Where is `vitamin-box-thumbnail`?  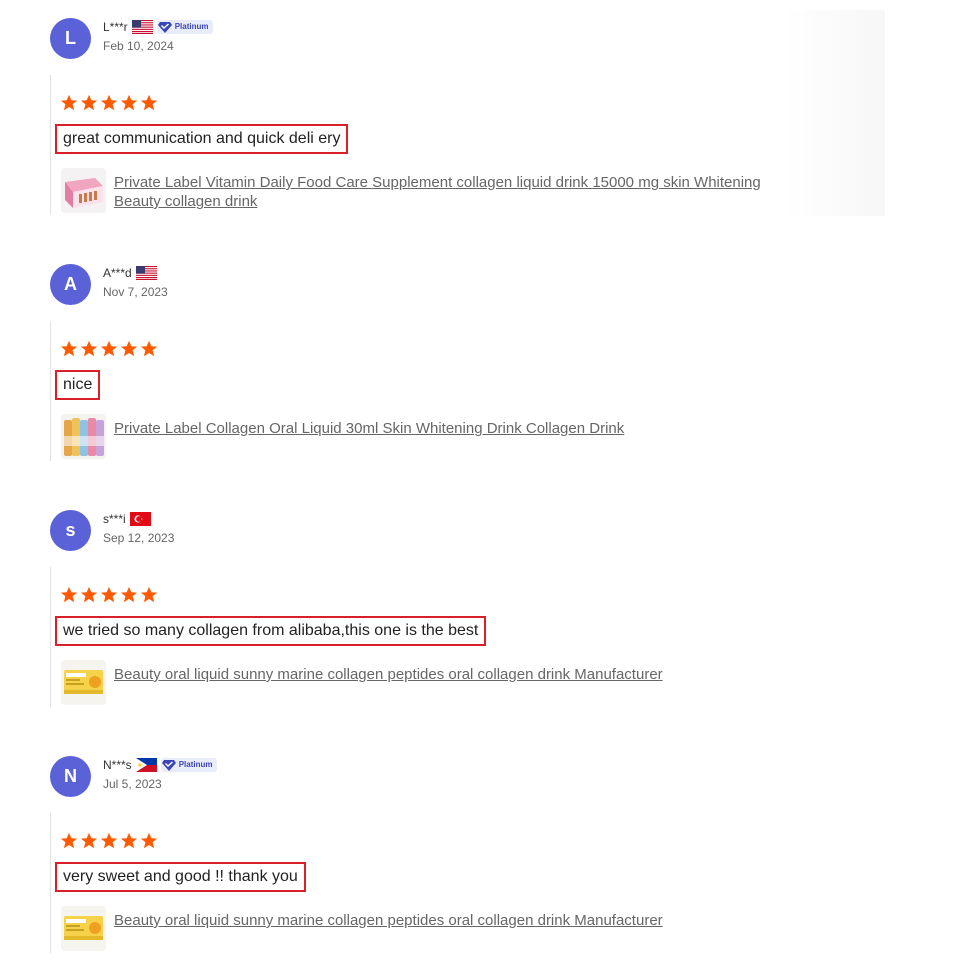 vitamin-box-thumbnail is located at coordinates (83, 190).